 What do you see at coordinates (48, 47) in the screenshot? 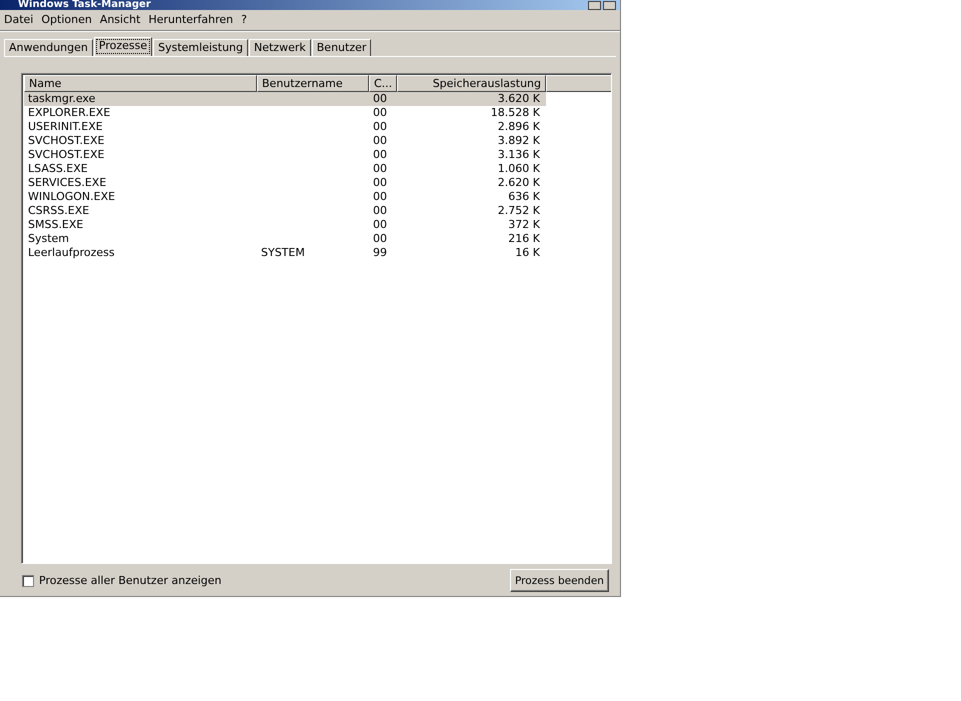
I see `tab: Anwendungen` at bounding box center [48, 47].